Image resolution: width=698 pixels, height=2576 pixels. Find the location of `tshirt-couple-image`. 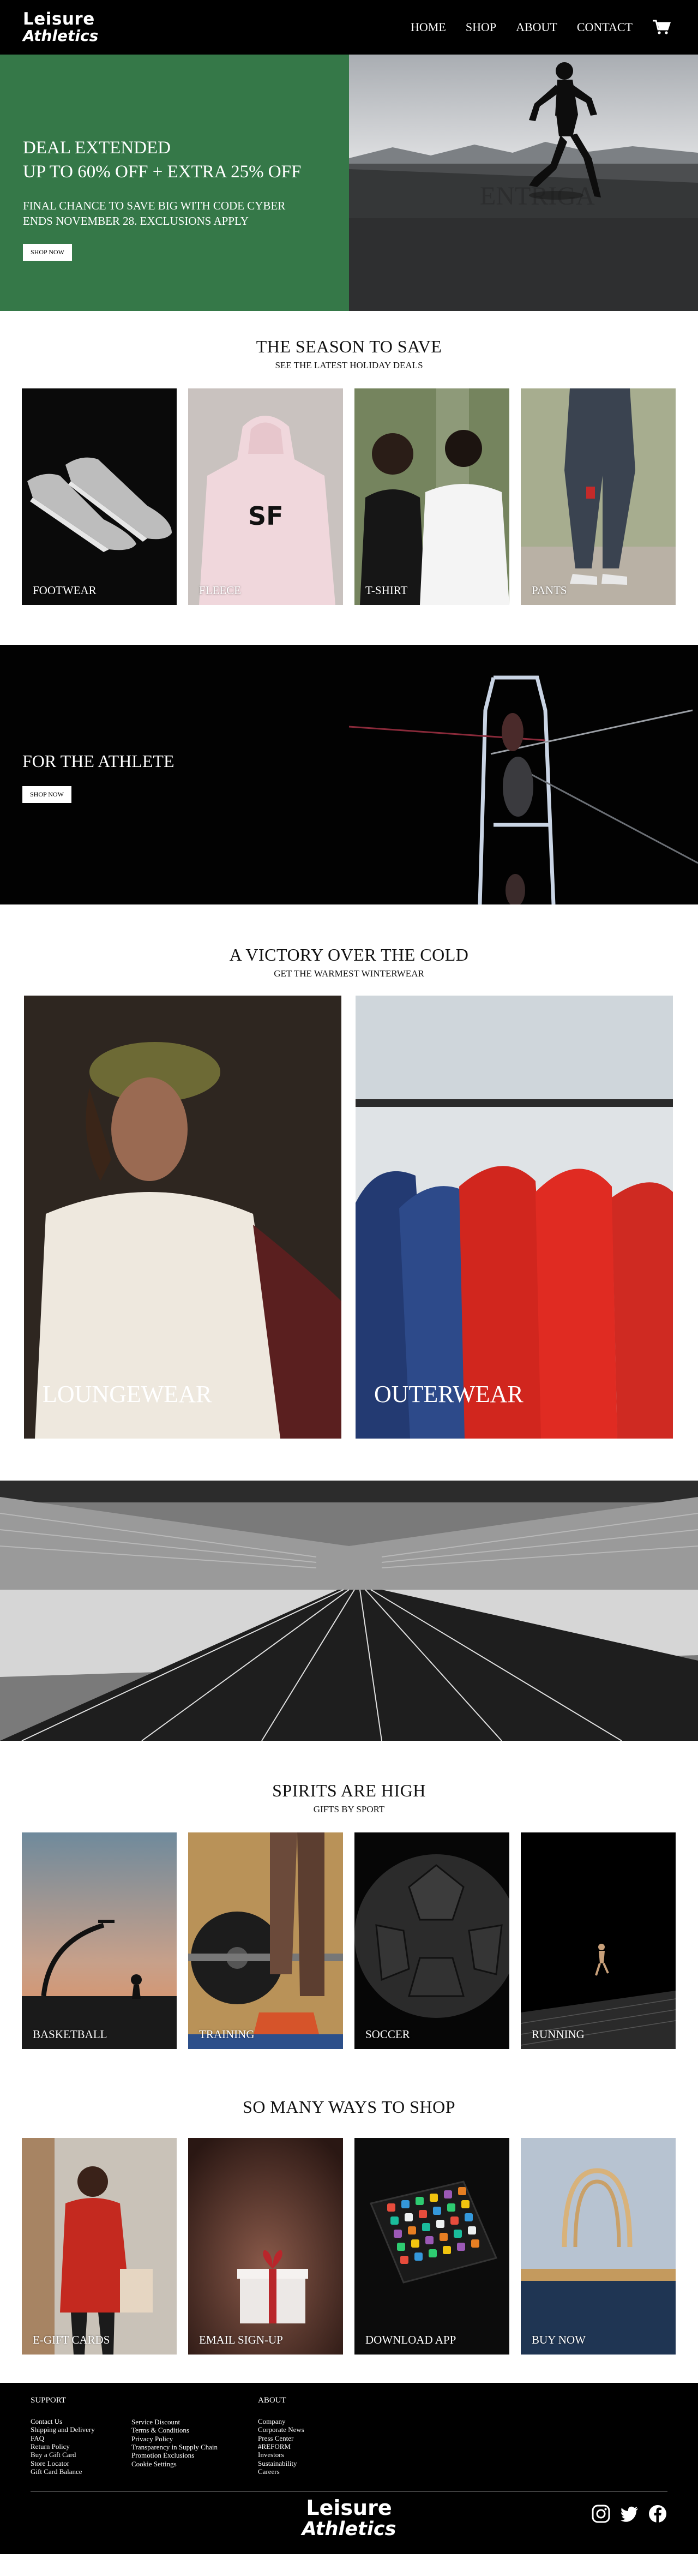

tshirt-couple-image is located at coordinates (431, 496).